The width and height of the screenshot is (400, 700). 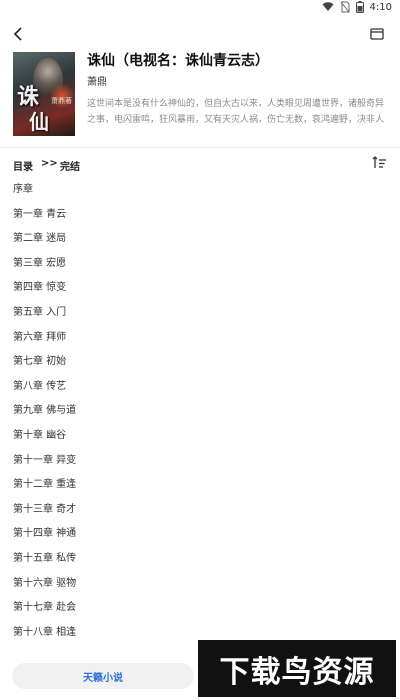 What do you see at coordinates (70, 167) in the screenshot?
I see `book-status: 完结` at bounding box center [70, 167].